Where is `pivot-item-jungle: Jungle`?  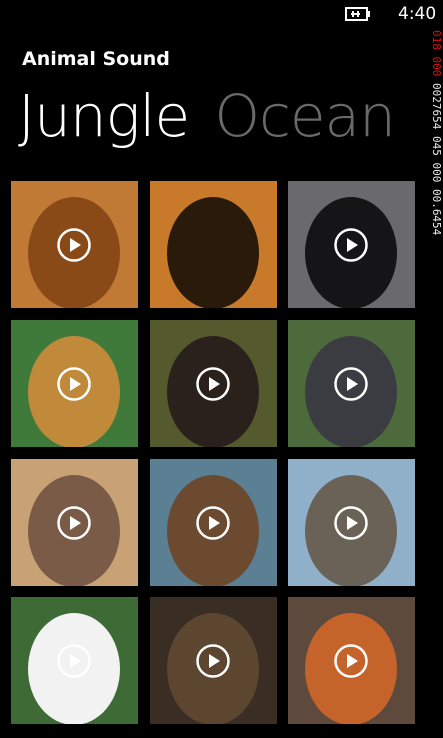
pivot-item-jungle: Jungle is located at coordinates (104, 116).